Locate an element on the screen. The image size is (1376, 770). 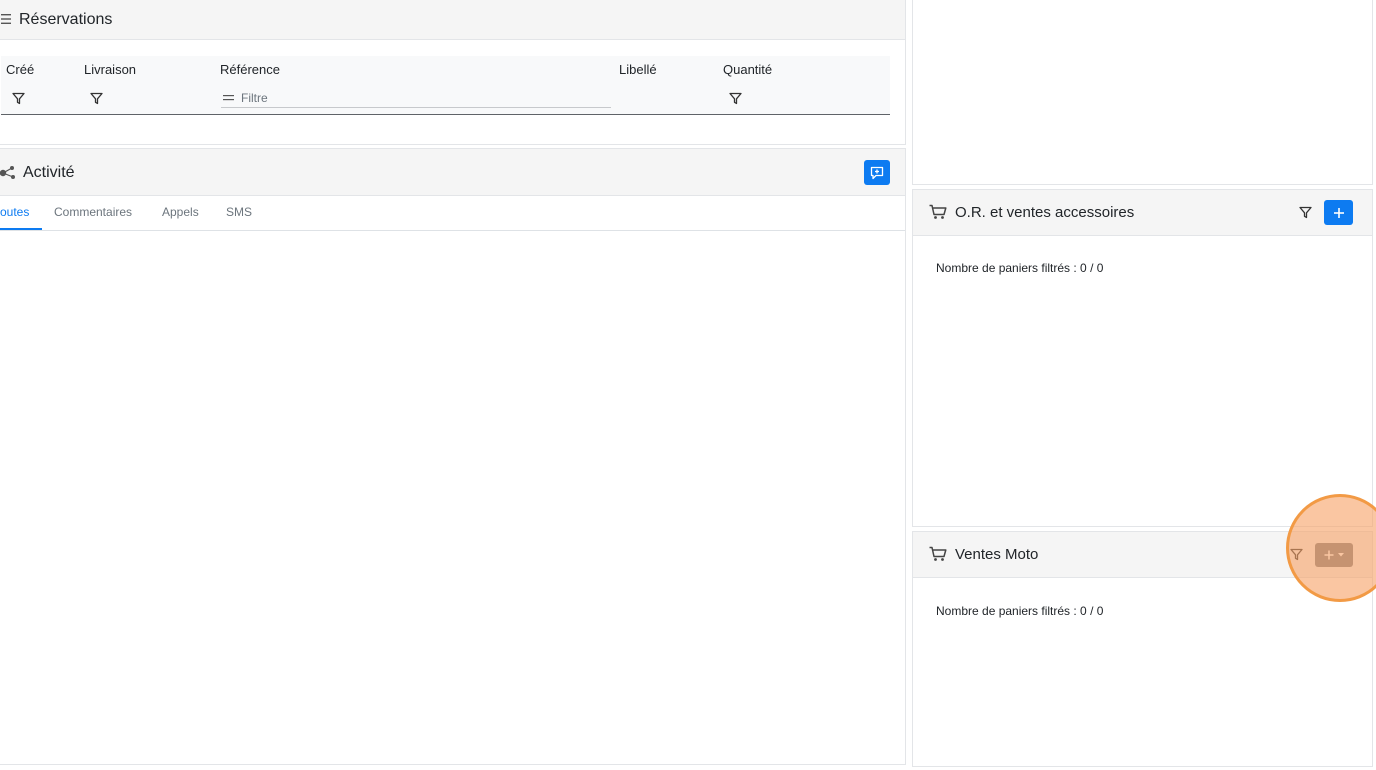
activity-title: Activité is located at coordinates (49, 172).